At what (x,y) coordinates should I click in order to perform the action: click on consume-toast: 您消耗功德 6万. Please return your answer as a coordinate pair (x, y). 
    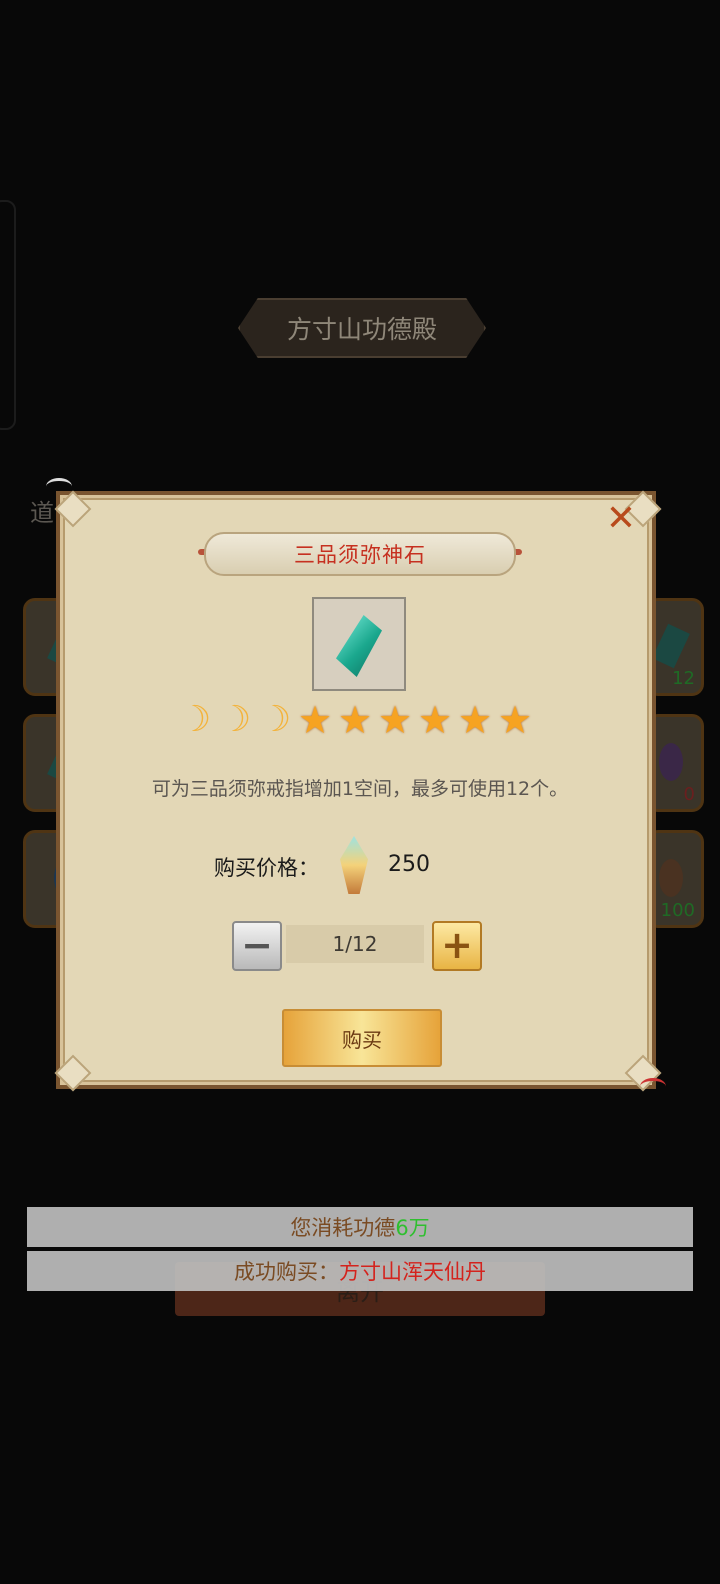
    Looking at the image, I should click on (360, 1227).